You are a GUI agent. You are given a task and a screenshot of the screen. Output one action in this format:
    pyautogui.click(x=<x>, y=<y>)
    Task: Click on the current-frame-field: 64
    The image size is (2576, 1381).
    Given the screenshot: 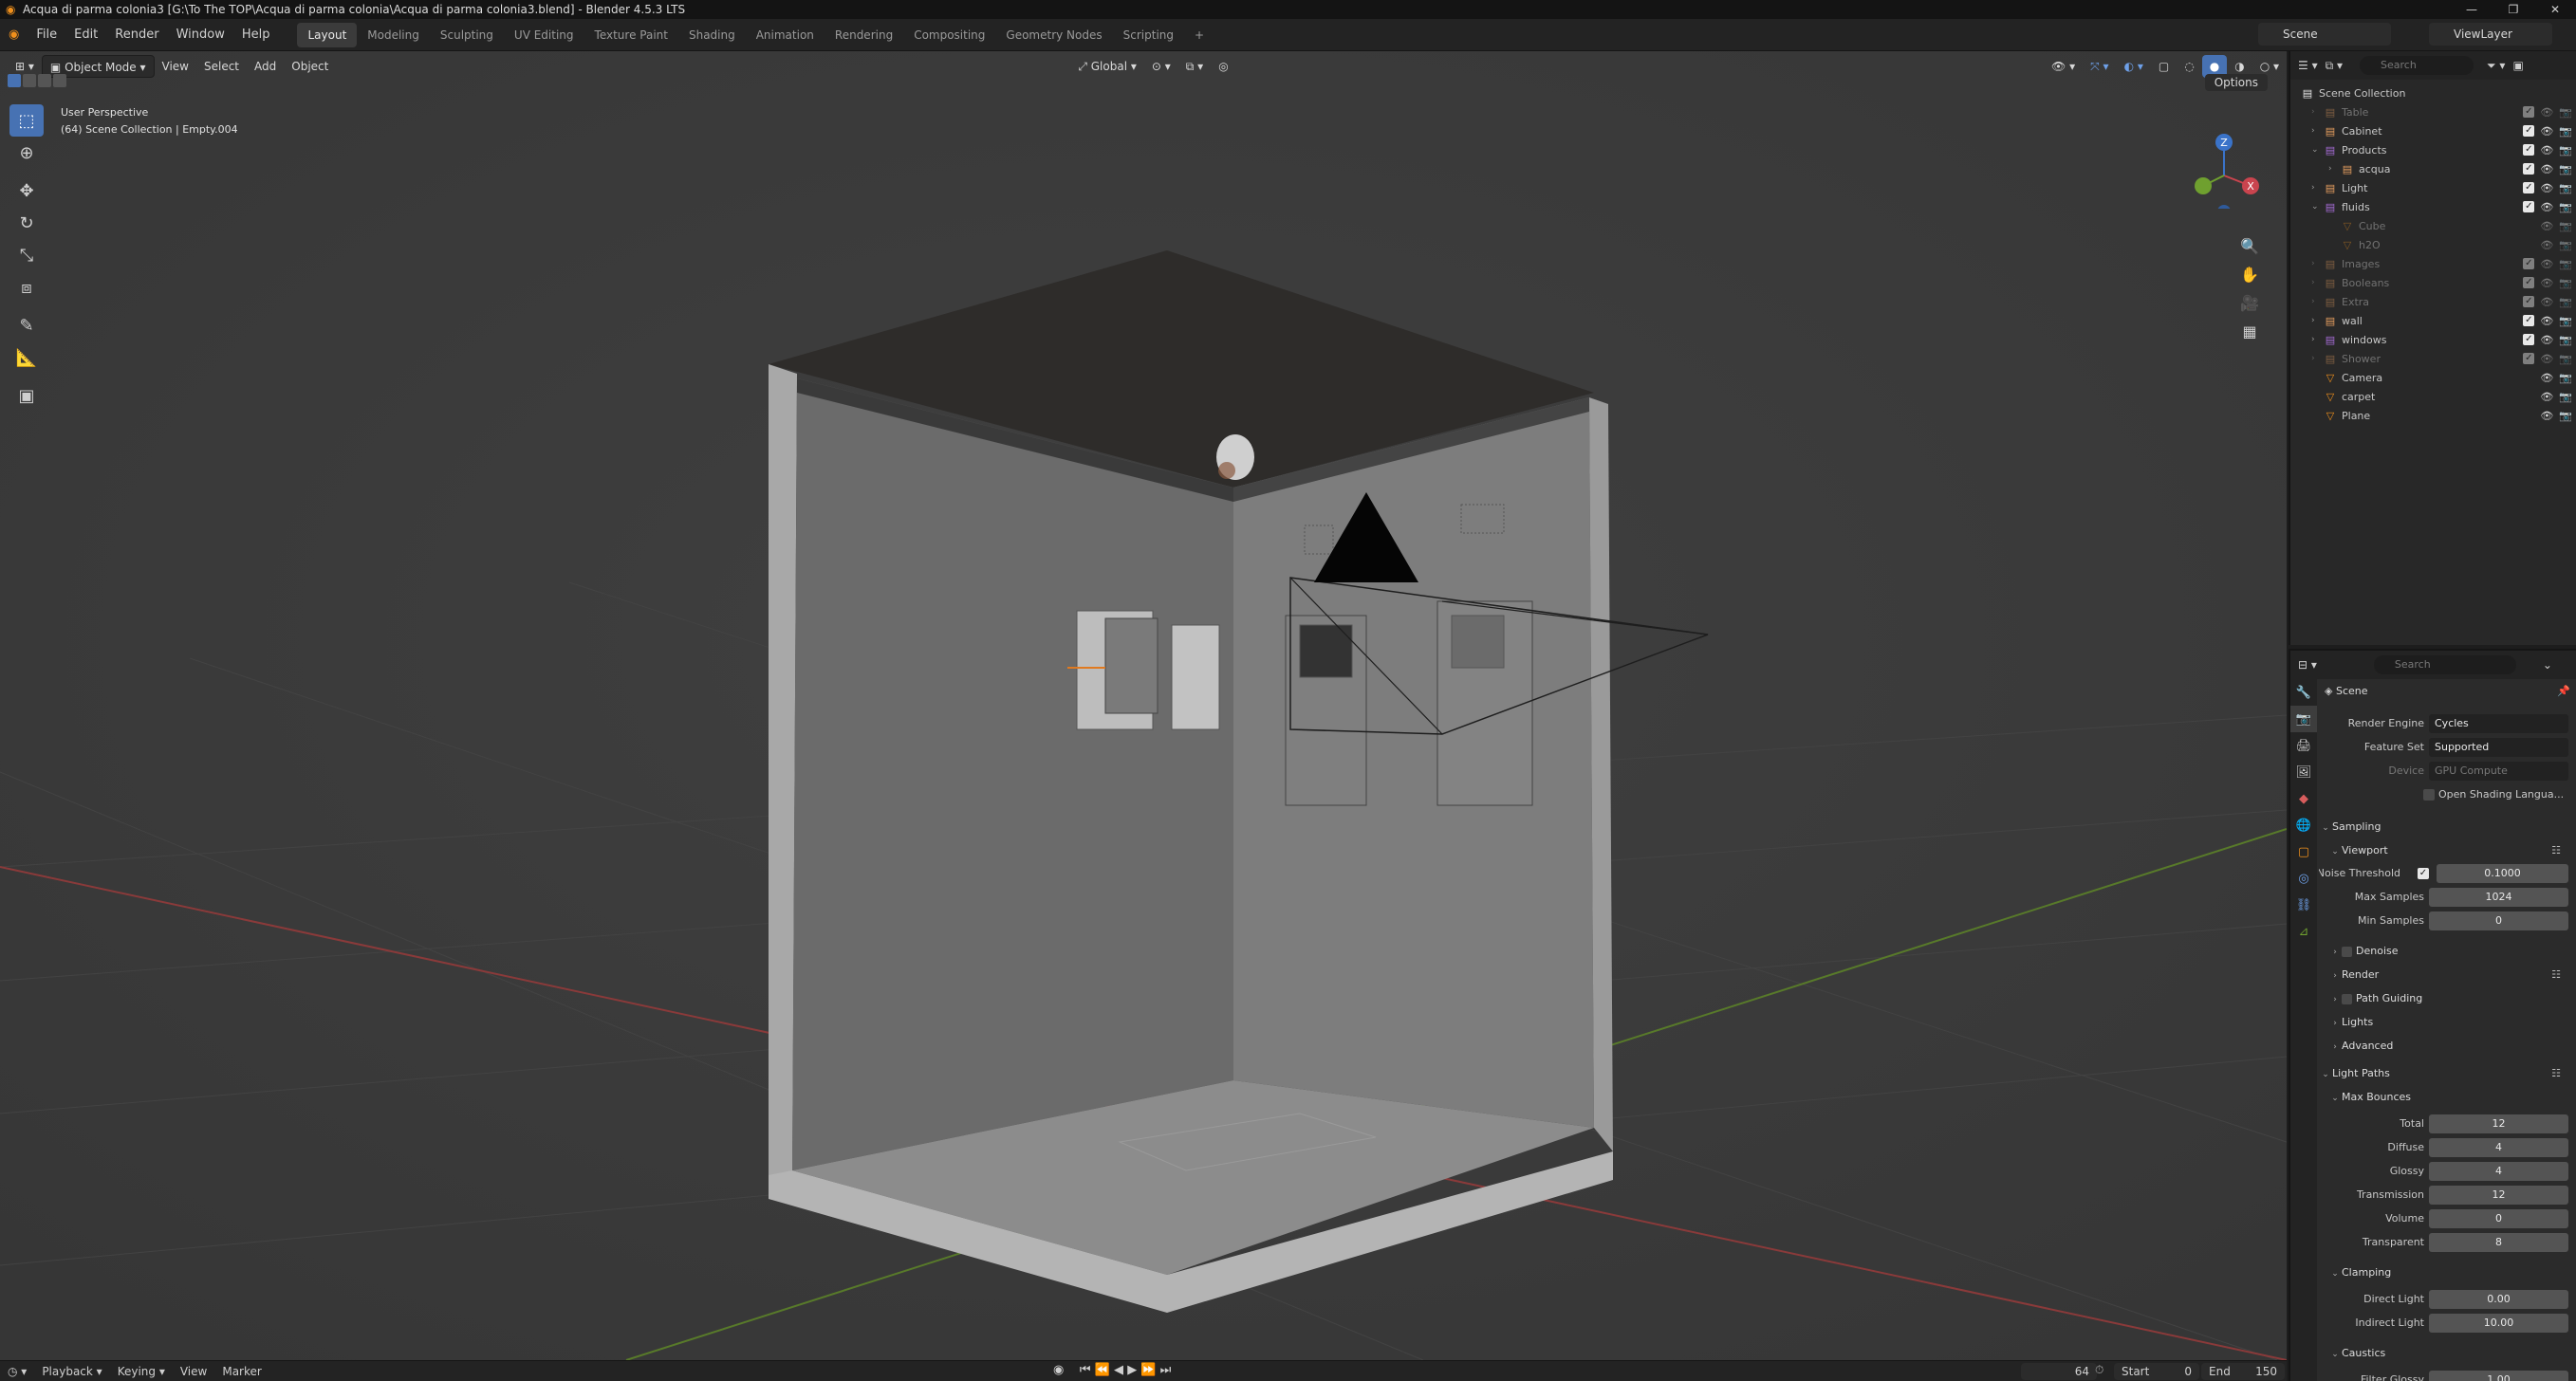 What is the action you would take?
    pyautogui.click(x=2059, y=1371)
    